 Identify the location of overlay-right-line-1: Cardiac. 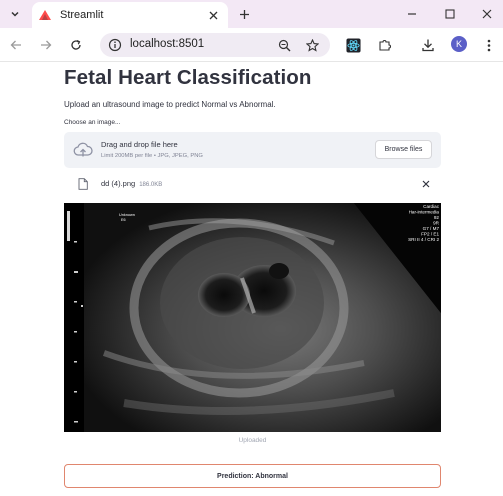
(431, 206).